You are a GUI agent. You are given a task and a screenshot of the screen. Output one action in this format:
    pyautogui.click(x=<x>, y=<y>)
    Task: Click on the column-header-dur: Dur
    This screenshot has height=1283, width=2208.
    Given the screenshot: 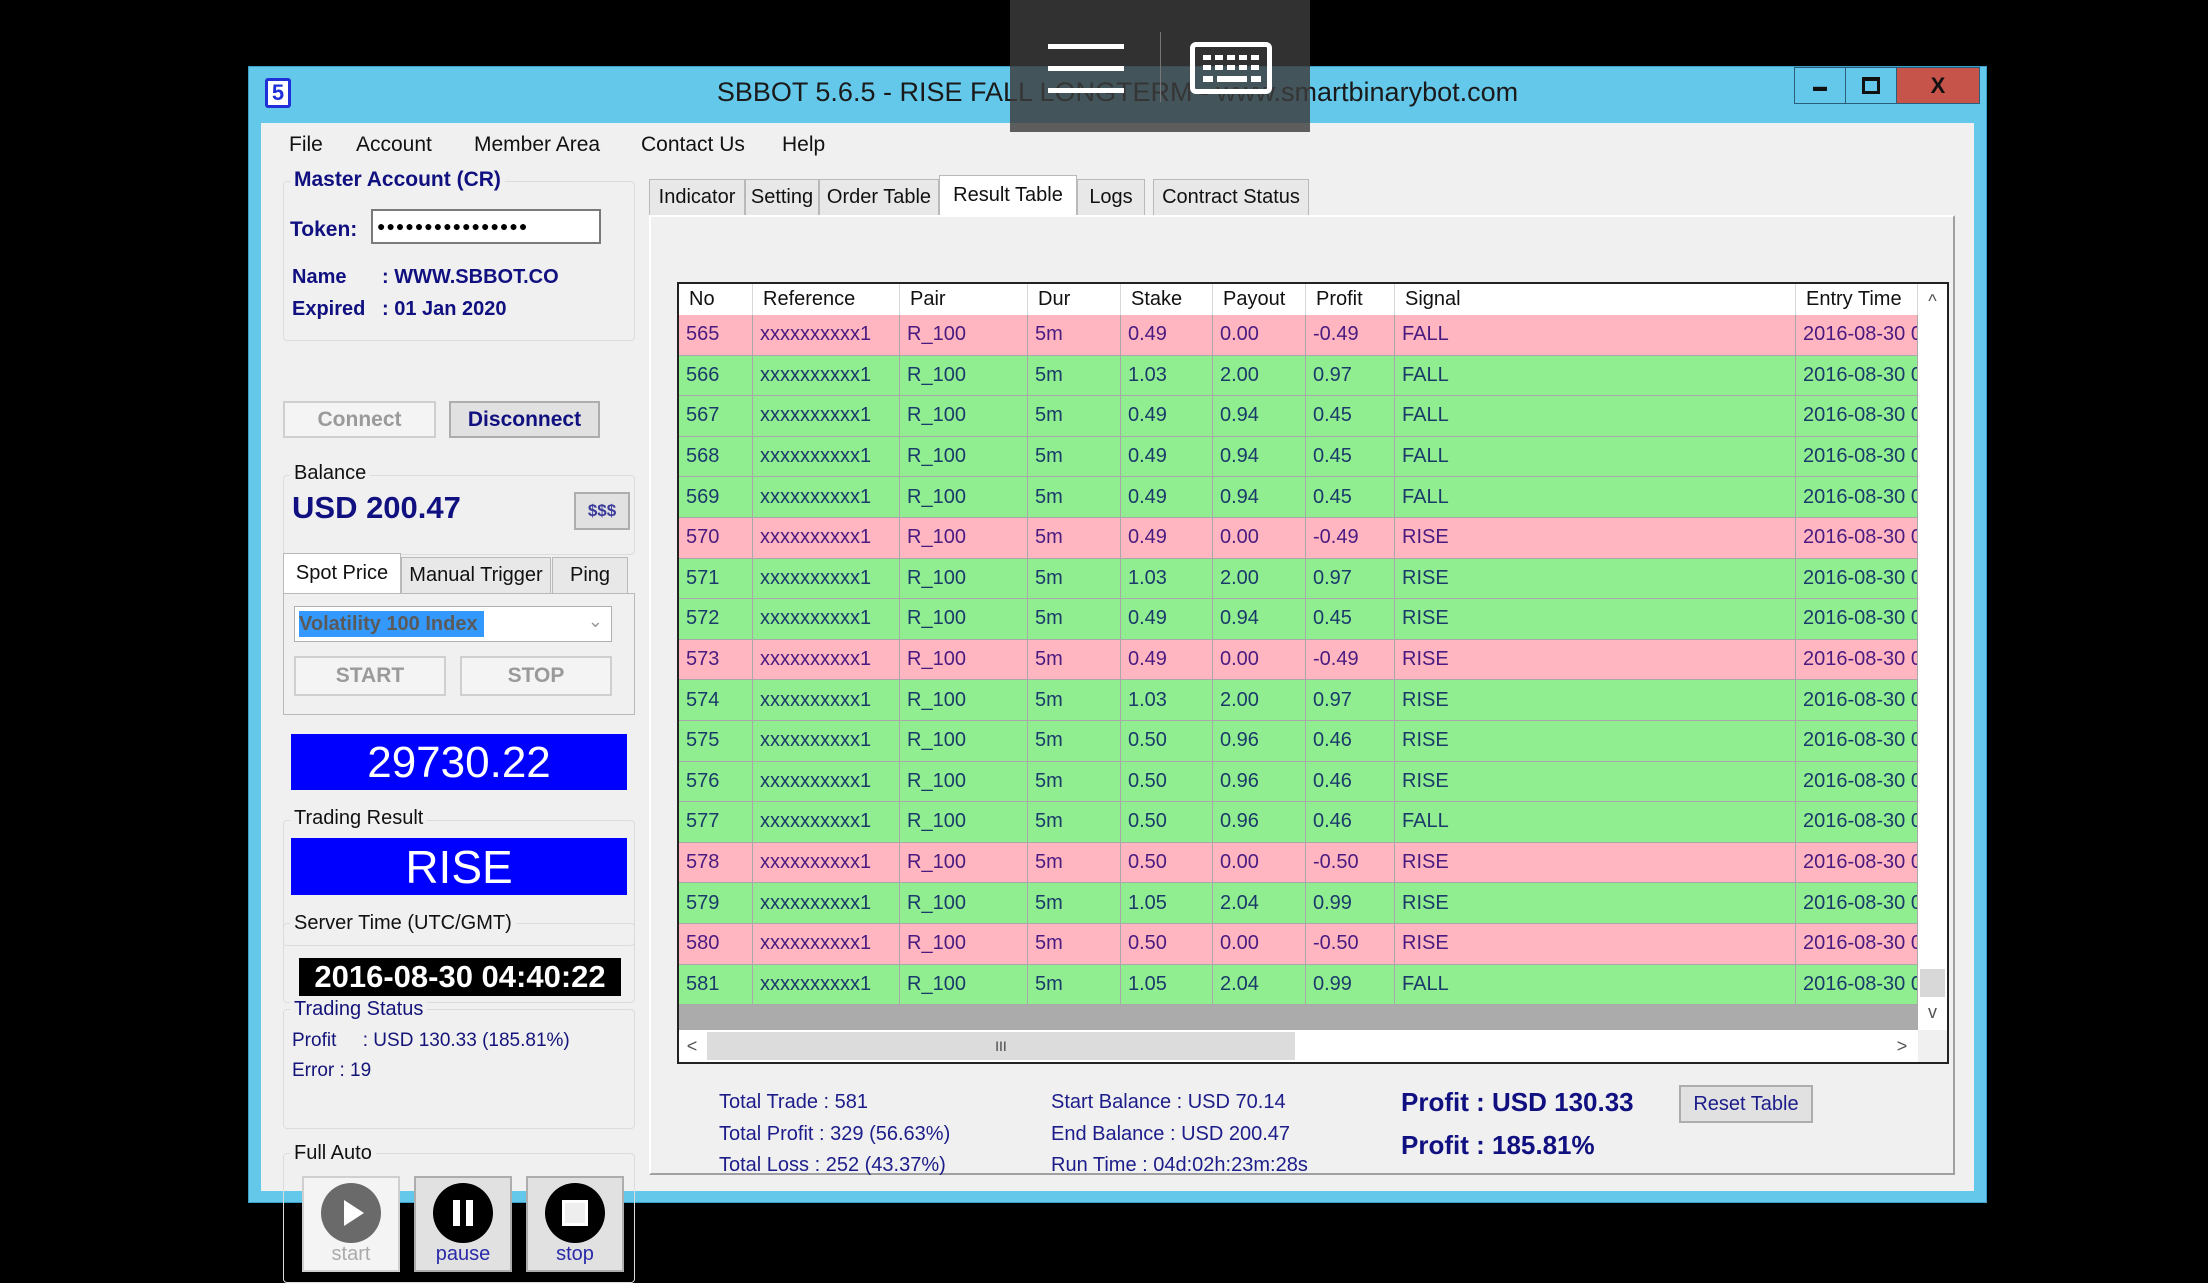 What is the action you would take?
    pyautogui.click(x=1074, y=299)
    